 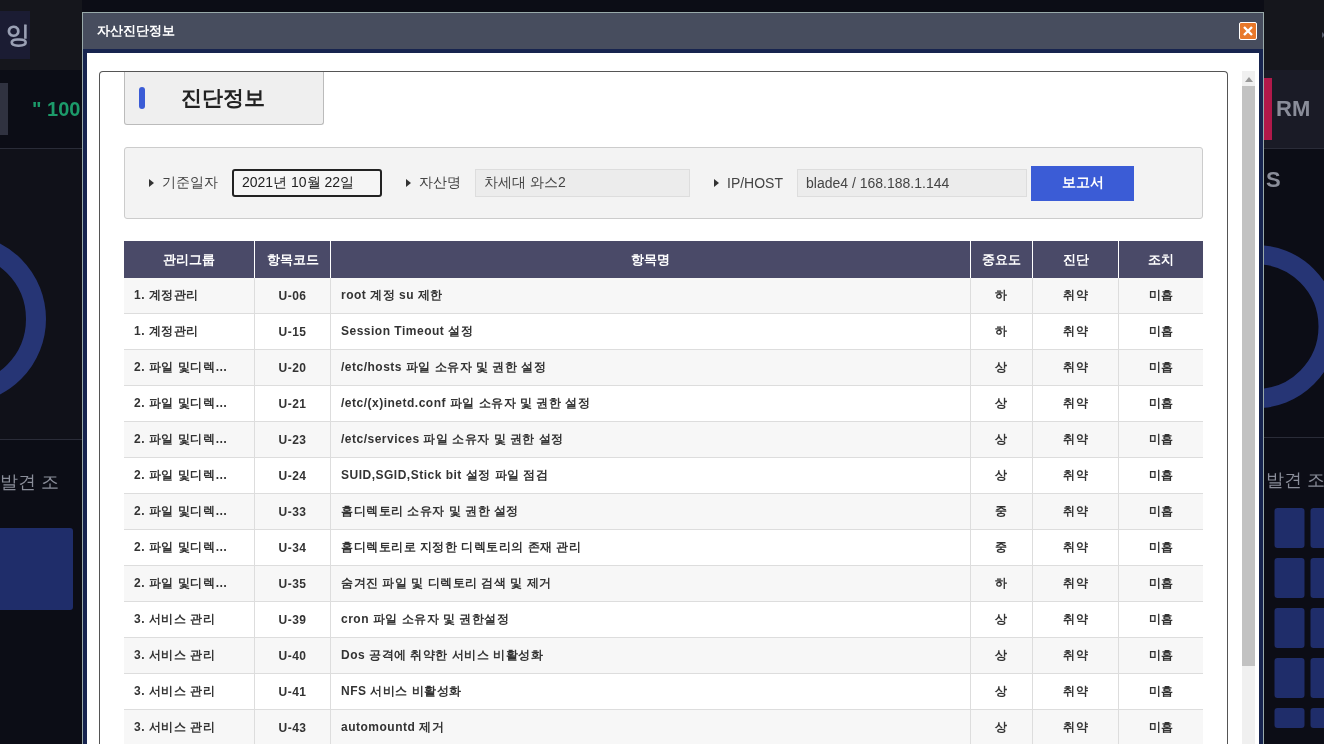 What do you see at coordinates (190, 183) in the screenshot?
I see `filter-label: 기준일자` at bounding box center [190, 183].